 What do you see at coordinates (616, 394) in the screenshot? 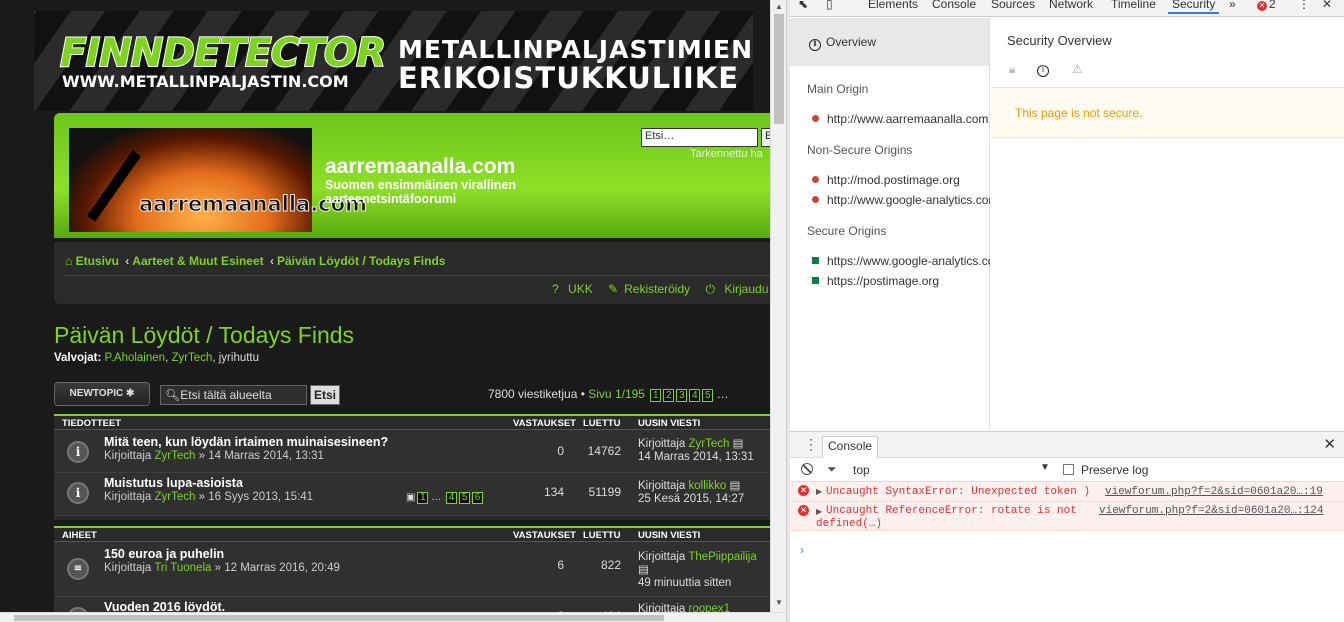
I see `page-indicator: Sivu 1/195` at bounding box center [616, 394].